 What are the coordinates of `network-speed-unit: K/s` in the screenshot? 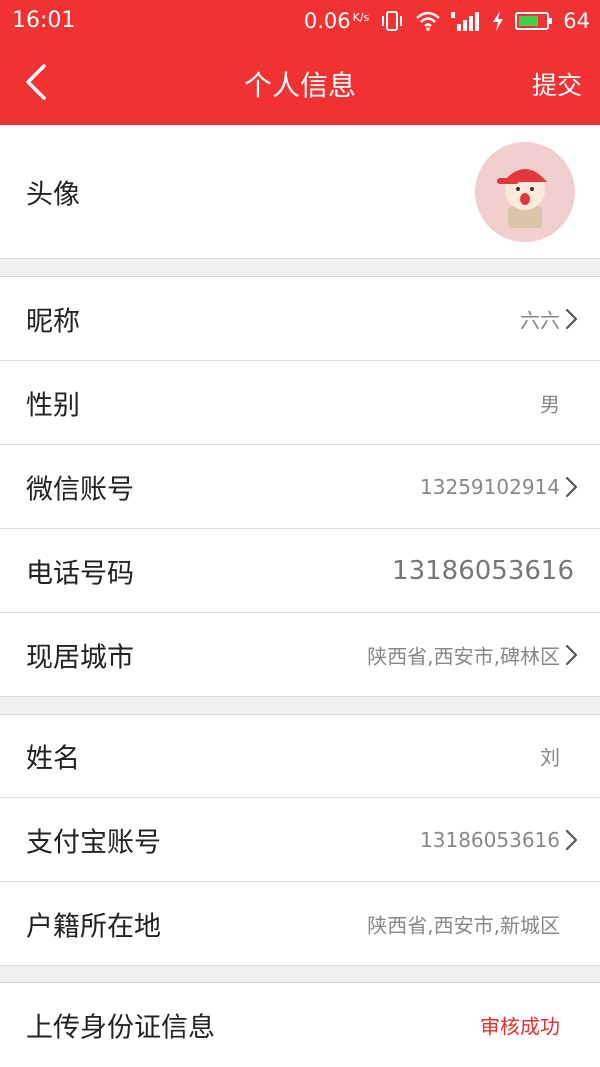 It's located at (361, 17).